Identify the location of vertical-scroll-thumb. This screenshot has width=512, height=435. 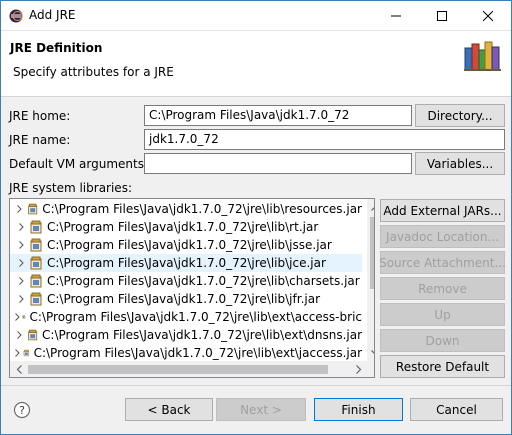
(372, 253).